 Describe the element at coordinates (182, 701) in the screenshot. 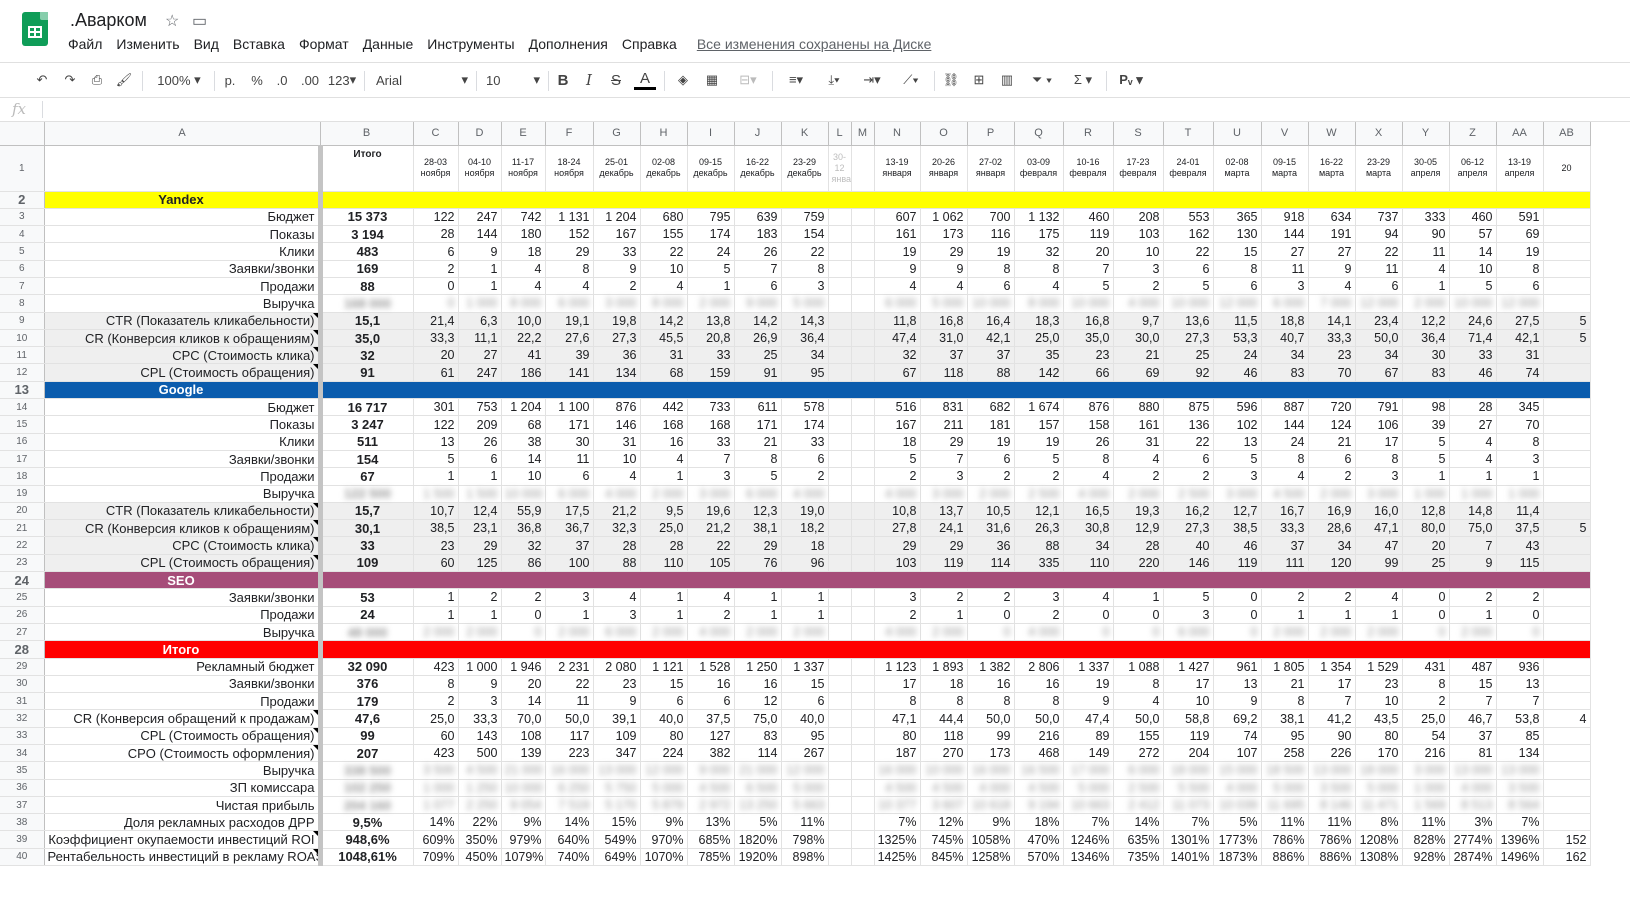

I see `metric-label-cell: Продажи` at that location.